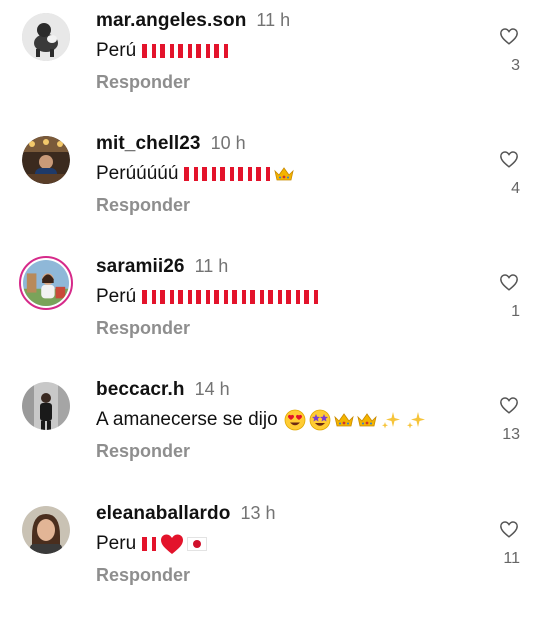 Image resolution: width=542 pixels, height=620 pixels. I want to click on woman-portrait-avatar-icon, so click(46, 530).